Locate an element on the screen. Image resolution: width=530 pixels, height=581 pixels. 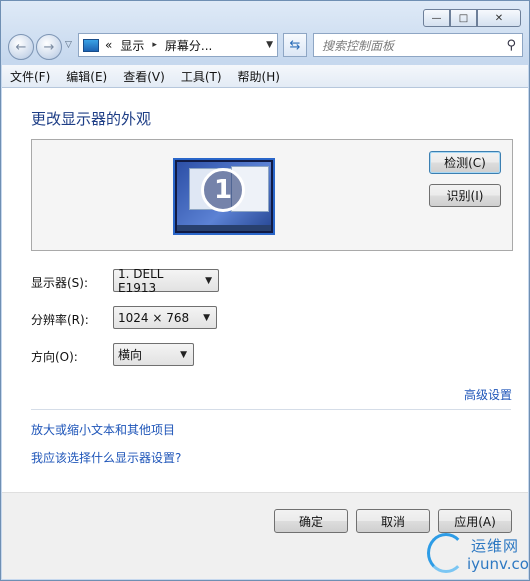
orientation-select-value: 横向 is located at coordinates (130, 355).